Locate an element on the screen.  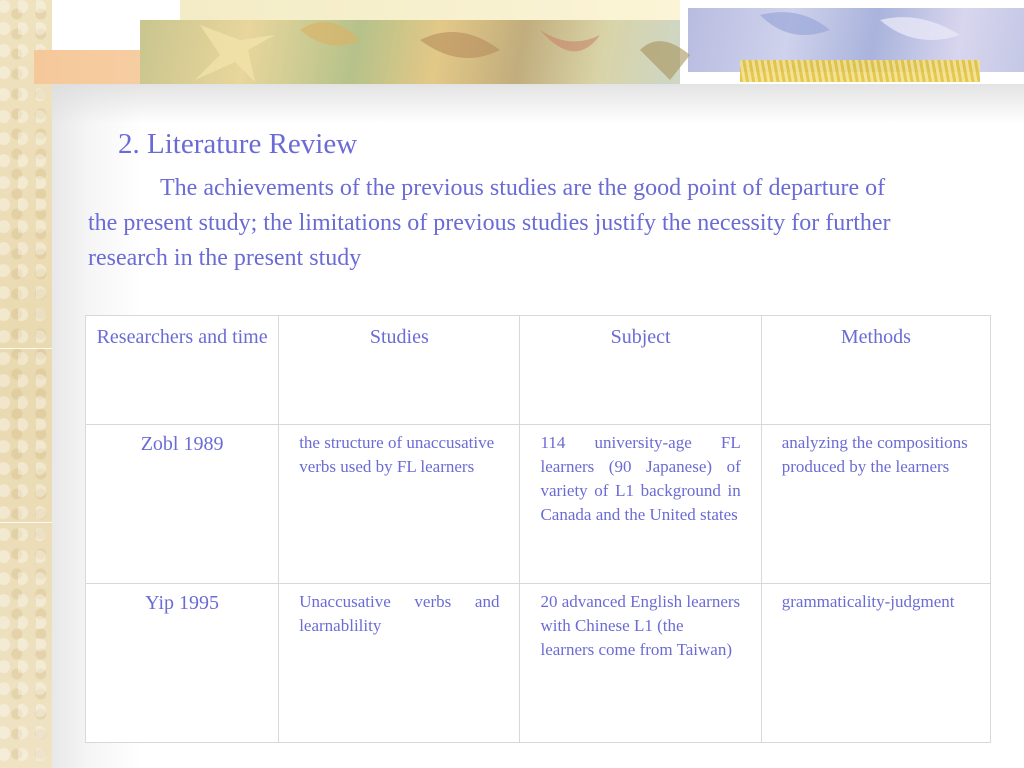
slide-title: 2. Literature Review is located at coordinates (238, 144).